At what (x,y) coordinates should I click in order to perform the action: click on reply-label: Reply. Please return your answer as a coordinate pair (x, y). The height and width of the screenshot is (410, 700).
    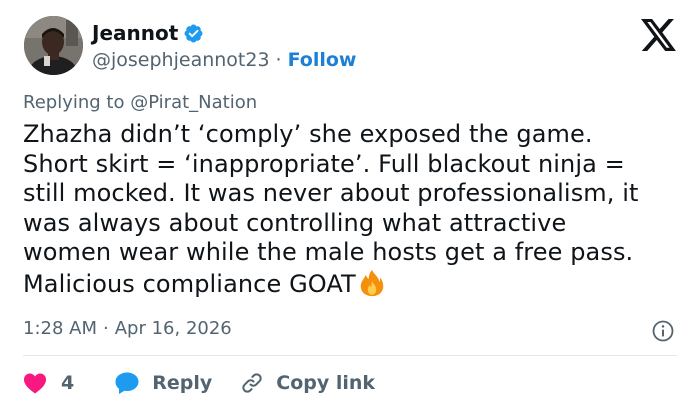
    Looking at the image, I should click on (182, 383).